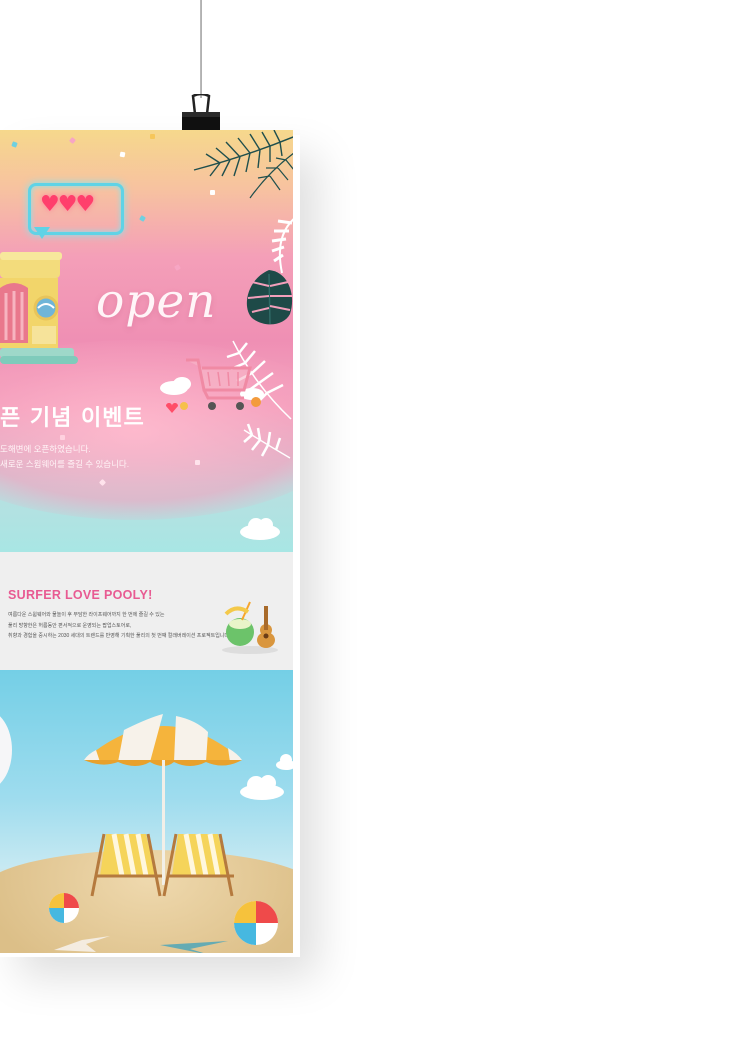 This screenshot has height=1060, width=750. What do you see at coordinates (39, 308) in the screenshot?
I see `store-illustration` at bounding box center [39, 308].